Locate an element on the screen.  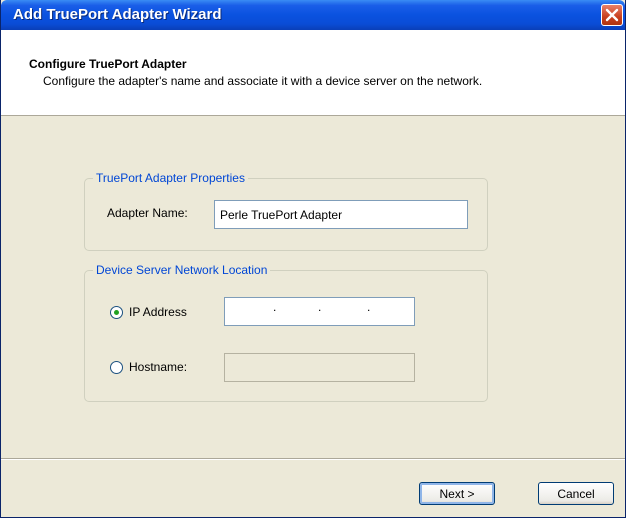
close-icon is located at coordinates (612, 15).